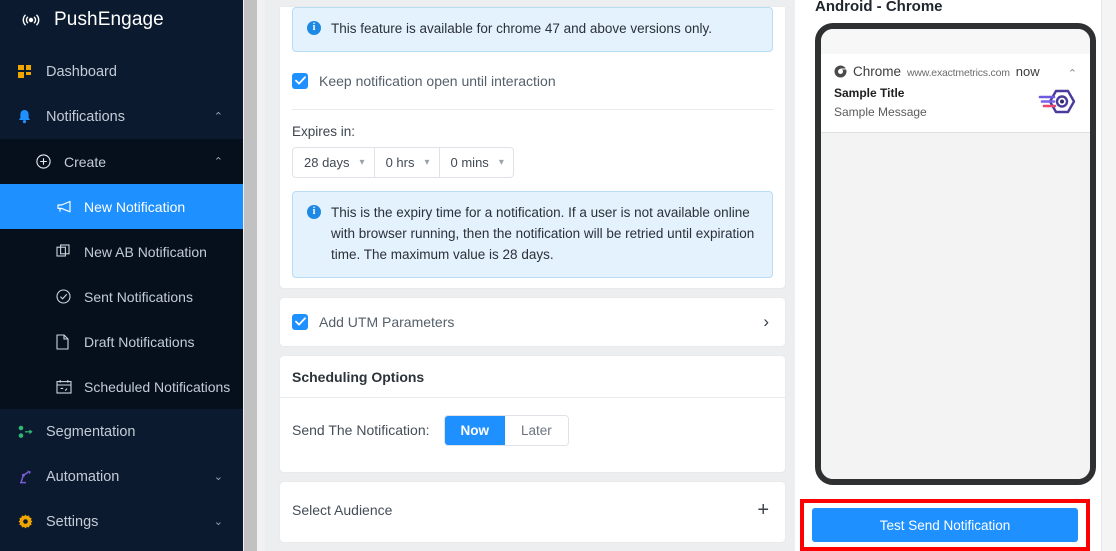 This screenshot has height=551, width=1116. What do you see at coordinates (67, 341) in the screenshot?
I see `file-icon` at bounding box center [67, 341].